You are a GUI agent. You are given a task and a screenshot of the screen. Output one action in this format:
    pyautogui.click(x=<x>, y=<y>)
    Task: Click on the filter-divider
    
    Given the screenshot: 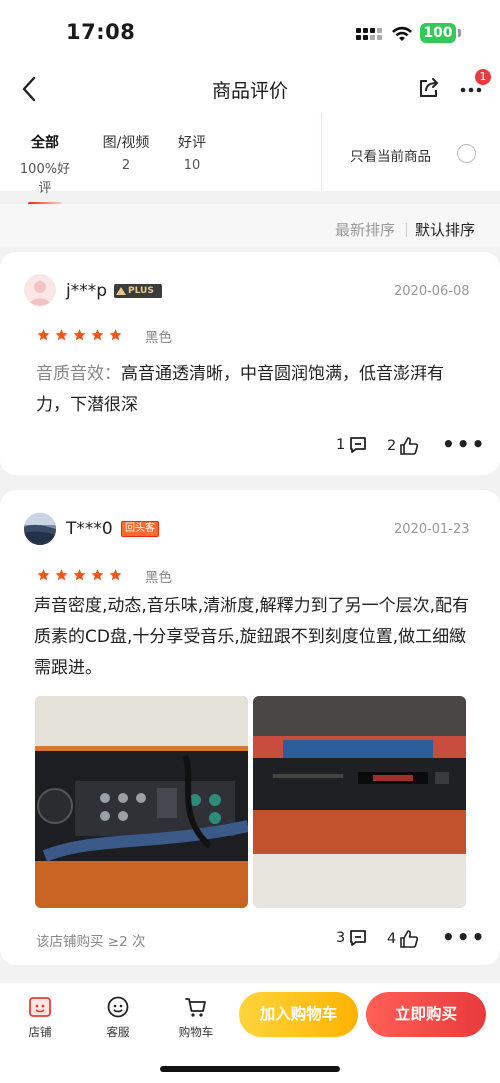 What is the action you would take?
    pyautogui.click(x=321, y=152)
    